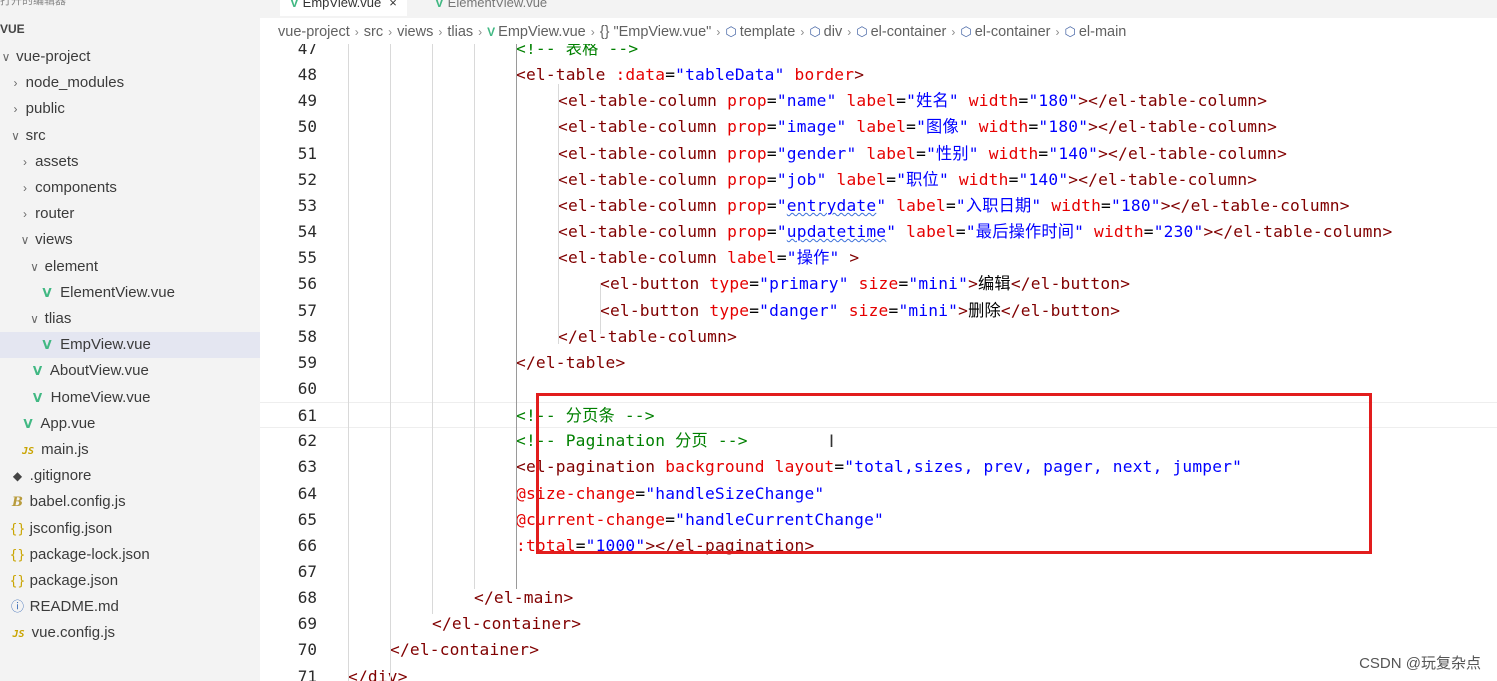 The image size is (1497, 681). Describe the element at coordinates (99, 371) in the screenshot. I see `tree-item-label: AboutView.vue` at that location.